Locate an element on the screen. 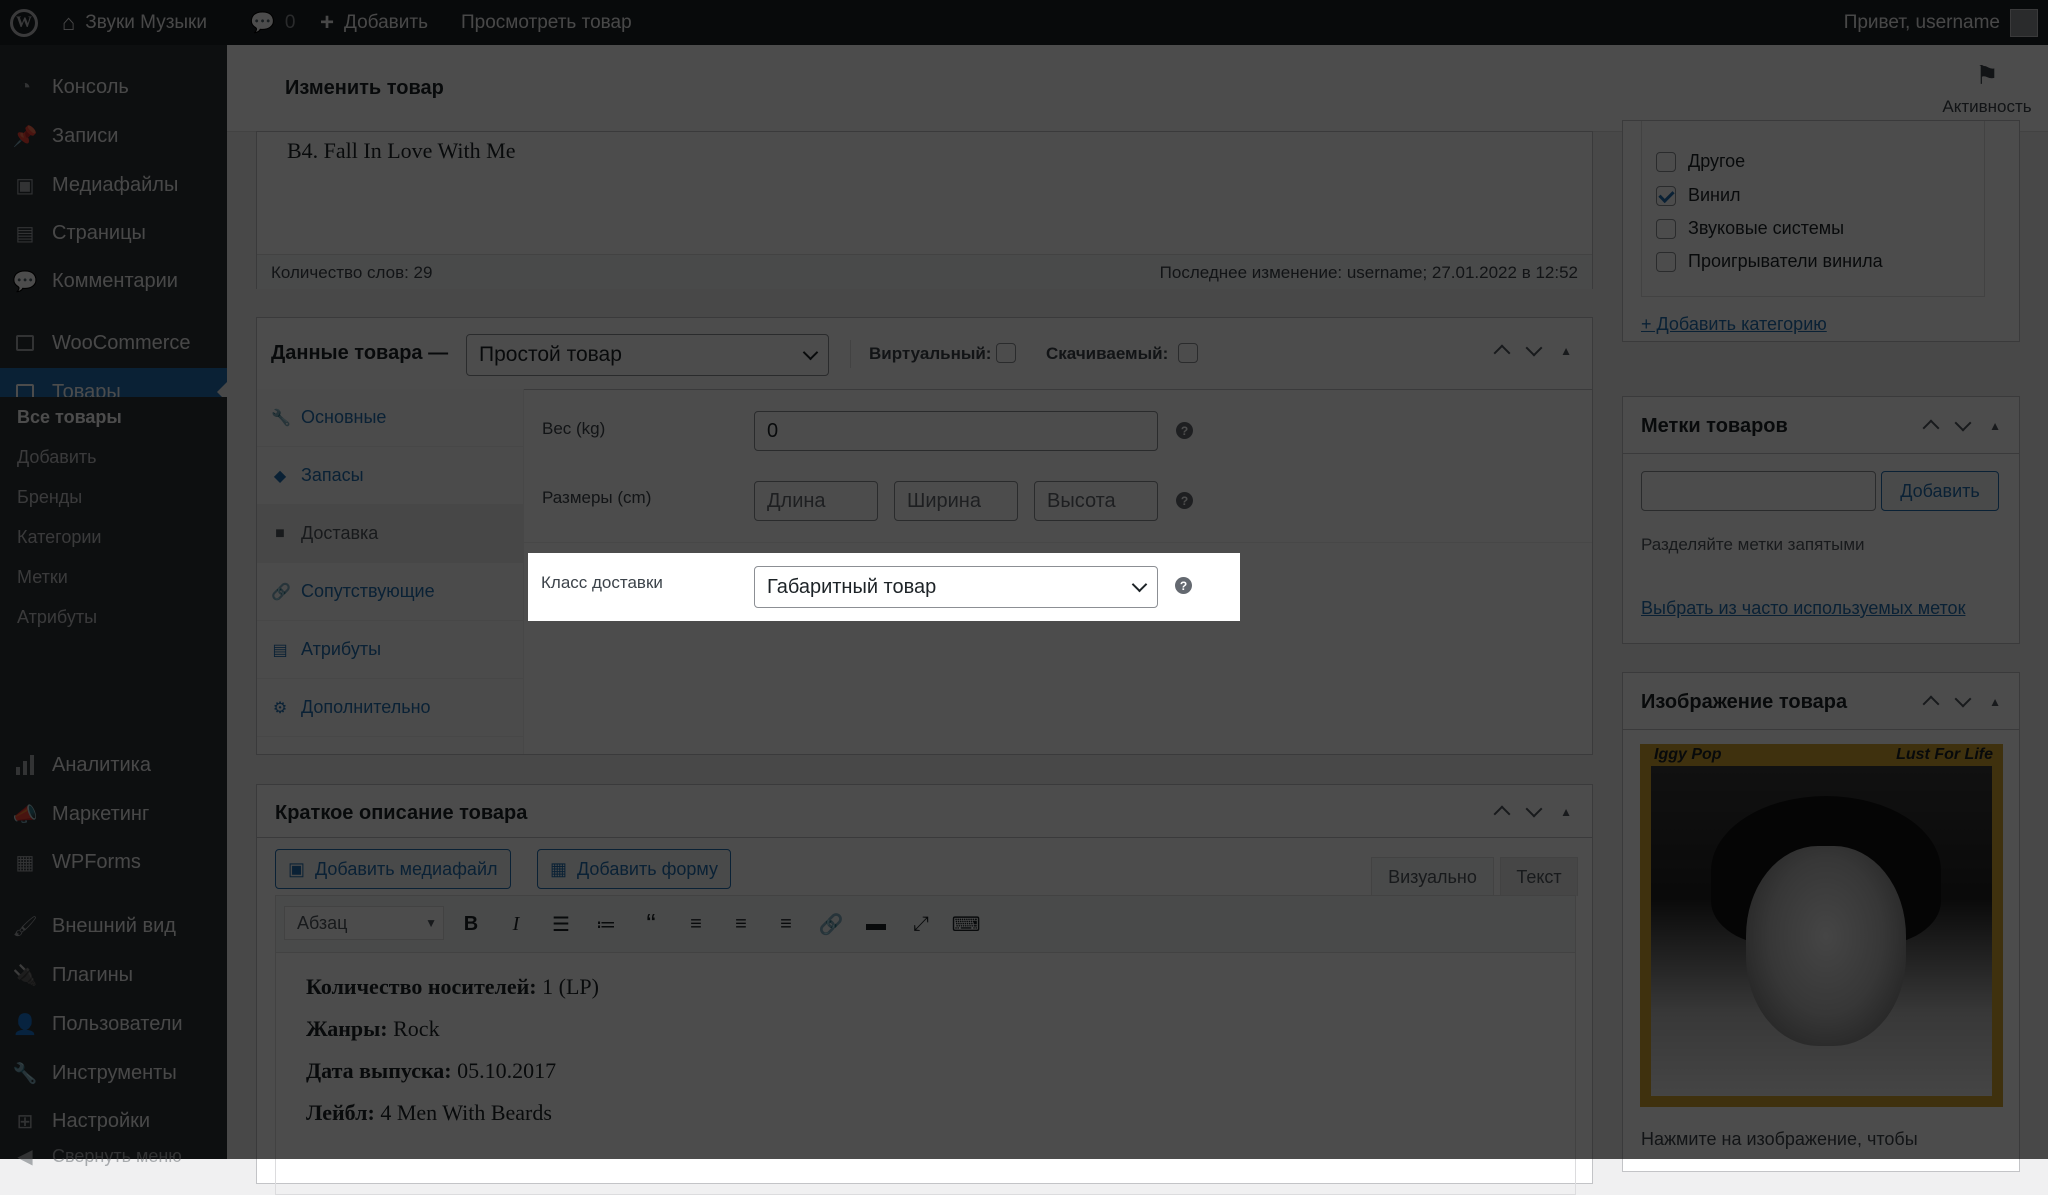  tab-linked-products: 🔗 Сопутствующие is located at coordinates (390, 592).